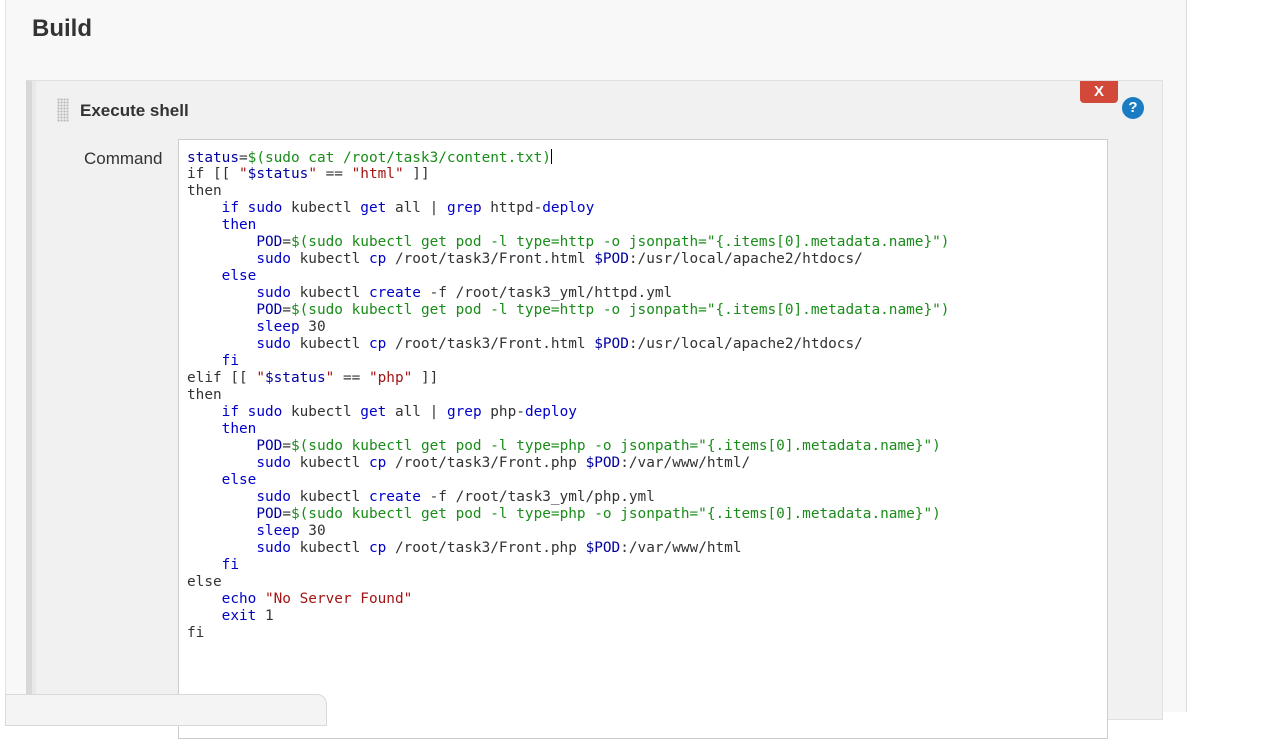 This screenshot has height=739, width=1275. Describe the element at coordinates (308, 174) in the screenshot. I see `code-line: if [[ "$status" == "html" ]]` at that location.